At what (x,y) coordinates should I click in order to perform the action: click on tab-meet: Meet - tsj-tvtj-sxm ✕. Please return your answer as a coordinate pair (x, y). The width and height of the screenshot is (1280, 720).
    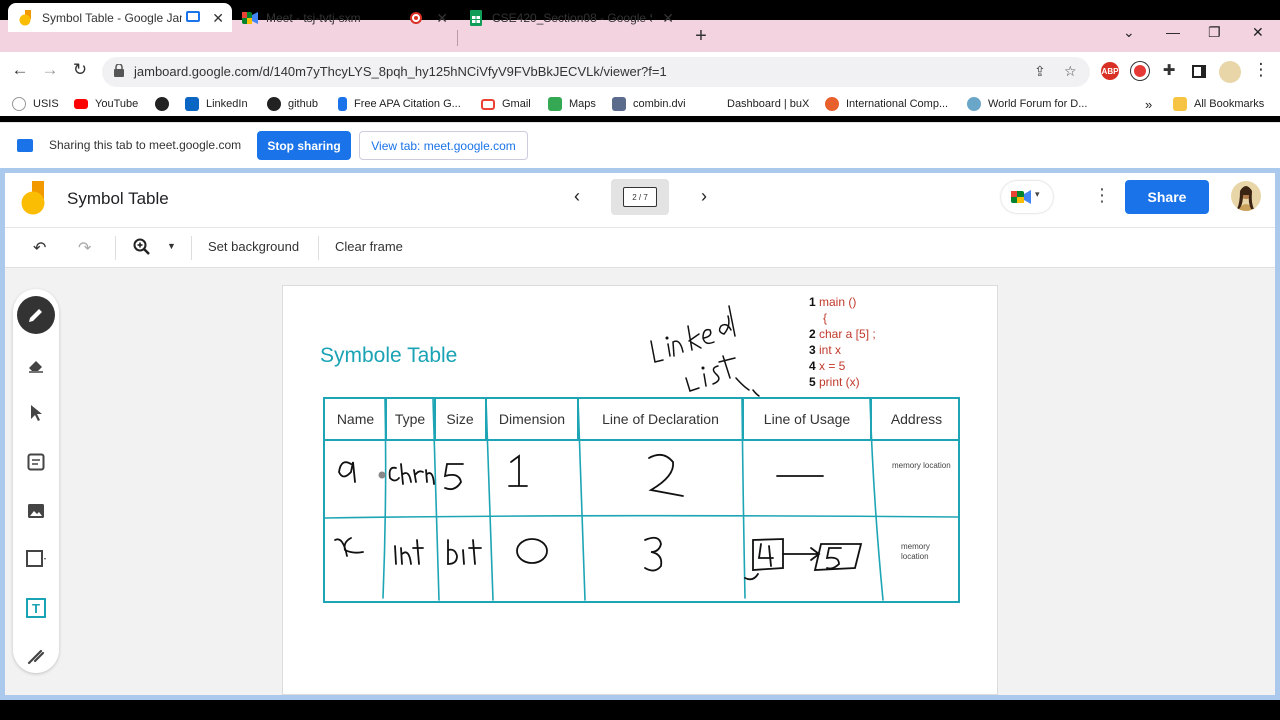
    Looking at the image, I should click on (344, 17).